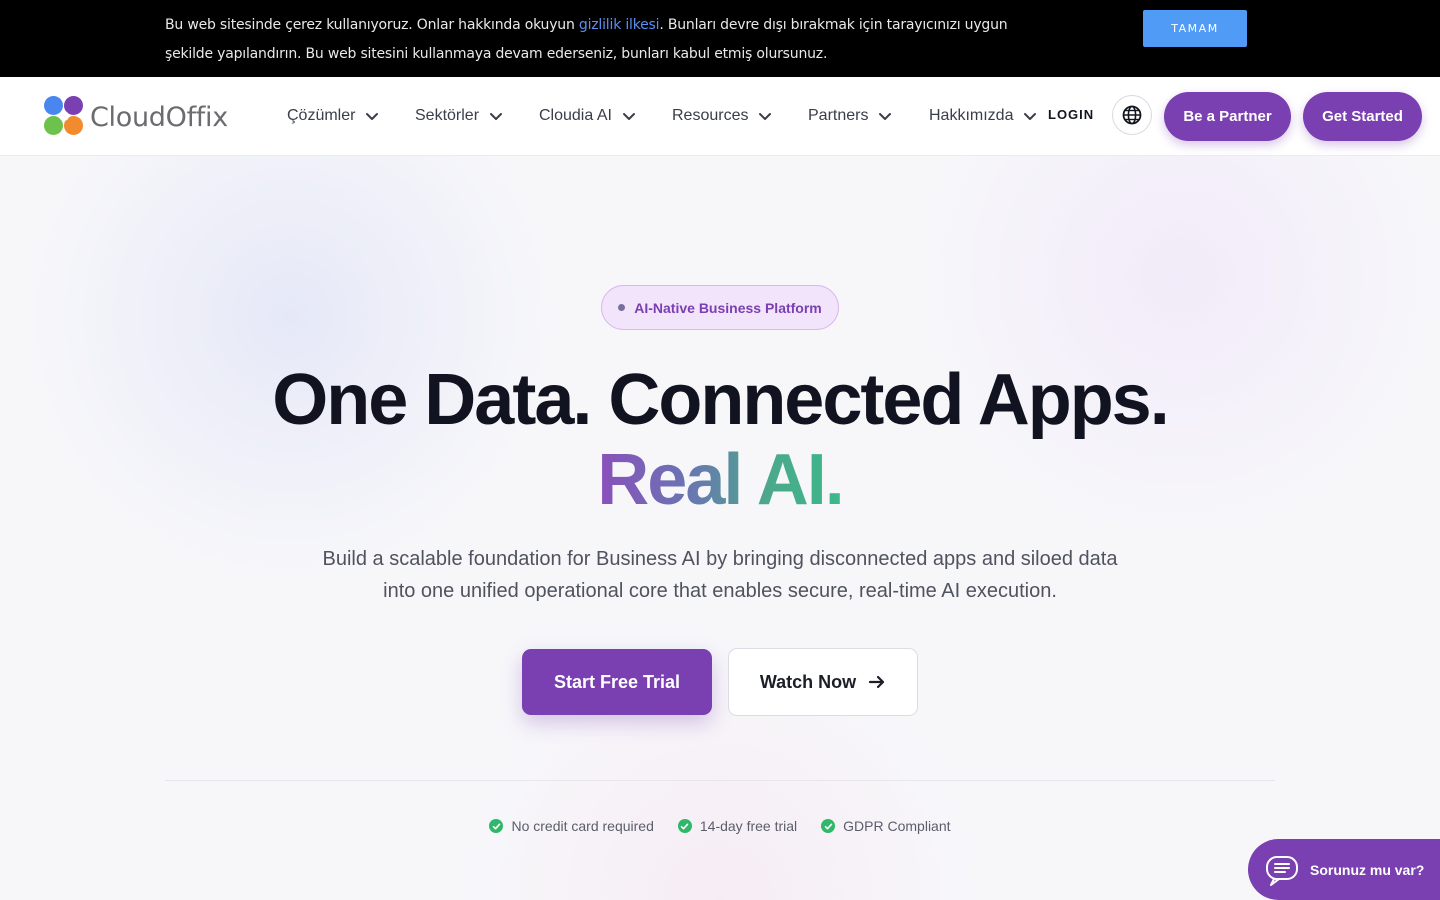 The width and height of the screenshot is (1440, 900). I want to click on language-button, so click(1132, 115).